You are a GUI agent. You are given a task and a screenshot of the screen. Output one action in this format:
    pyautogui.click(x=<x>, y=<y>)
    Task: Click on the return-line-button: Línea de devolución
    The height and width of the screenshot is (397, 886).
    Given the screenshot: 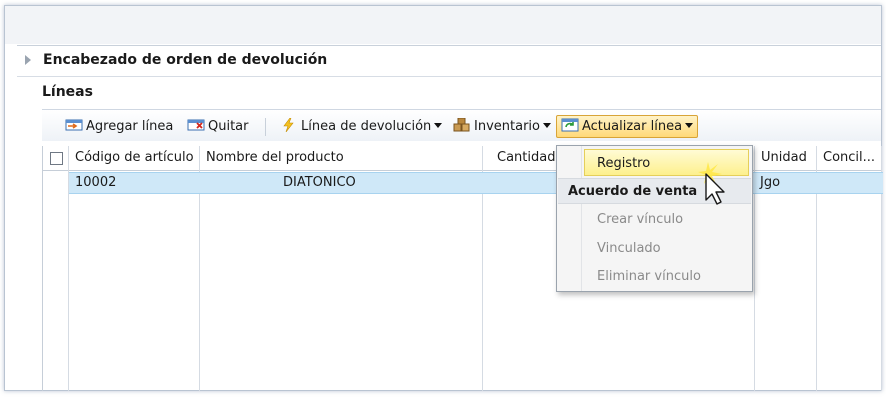 What is the action you would take?
    pyautogui.click(x=361, y=126)
    